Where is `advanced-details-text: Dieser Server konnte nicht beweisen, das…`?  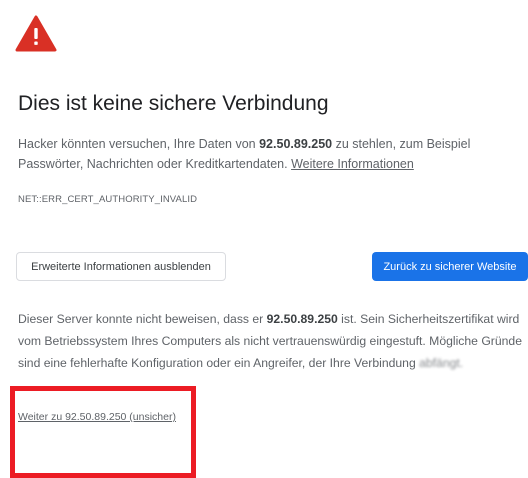
advanced-details-text: Dieser Server konnte nicht beweisen, das… is located at coordinates (273, 341).